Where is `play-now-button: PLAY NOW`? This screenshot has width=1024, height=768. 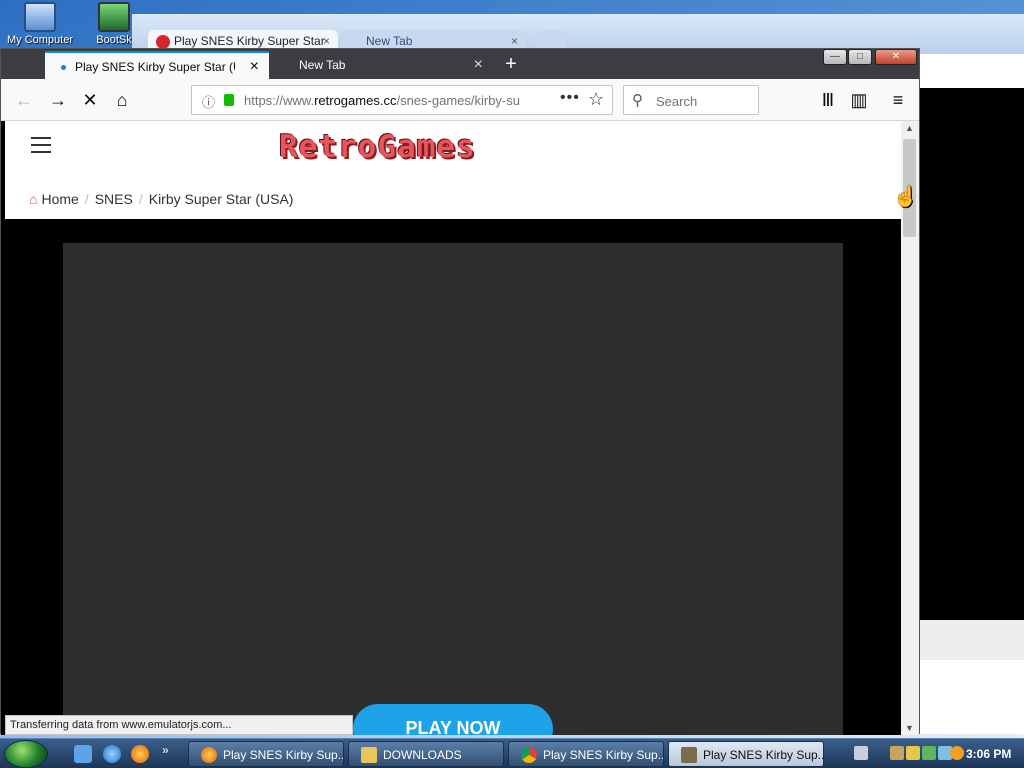
play-now-button: PLAY NOW is located at coordinates (453, 719).